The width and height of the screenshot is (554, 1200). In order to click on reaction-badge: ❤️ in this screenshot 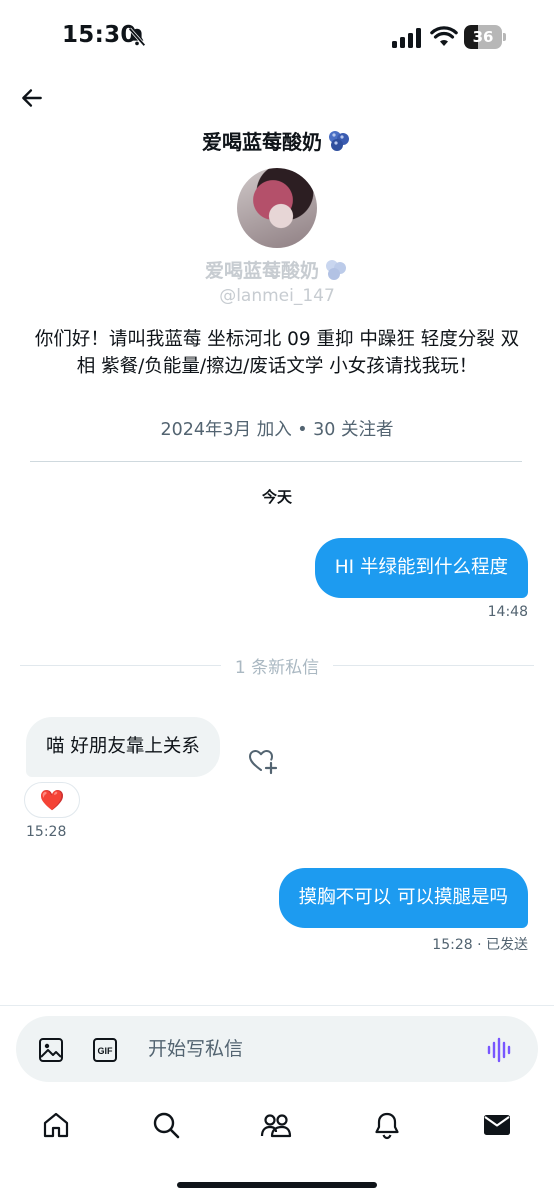, I will do `click(52, 800)`.